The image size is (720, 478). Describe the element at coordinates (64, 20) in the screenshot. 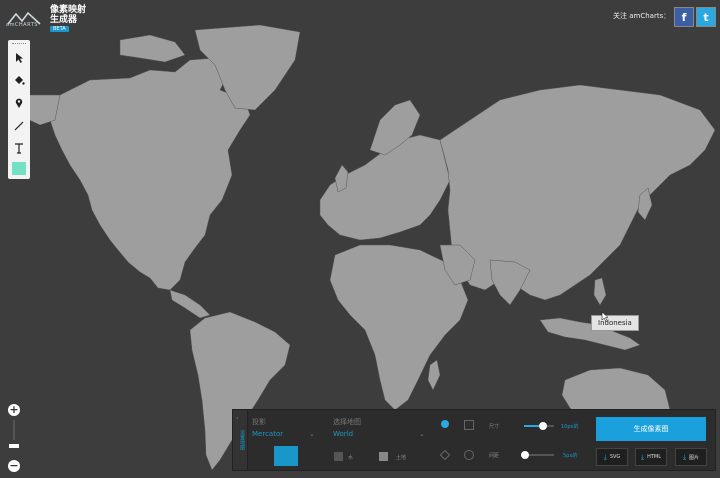

I see `app-title-line2: 生成器` at that location.